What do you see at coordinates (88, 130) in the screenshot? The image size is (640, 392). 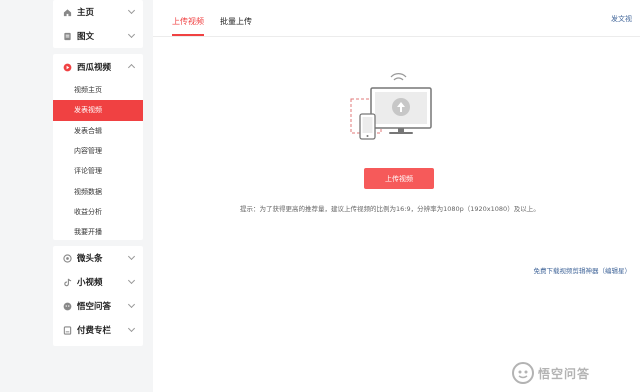 I see `sidebar-subitem-label: 发表合辑` at bounding box center [88, 130].